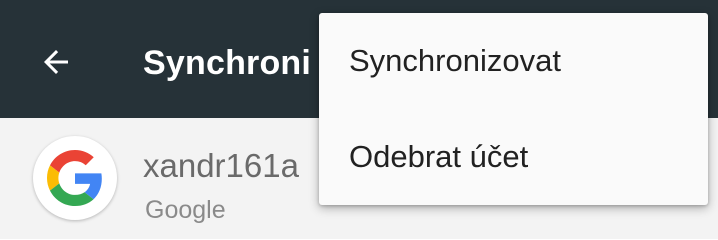  I want to click on account-type: Google, so click(185, 210).